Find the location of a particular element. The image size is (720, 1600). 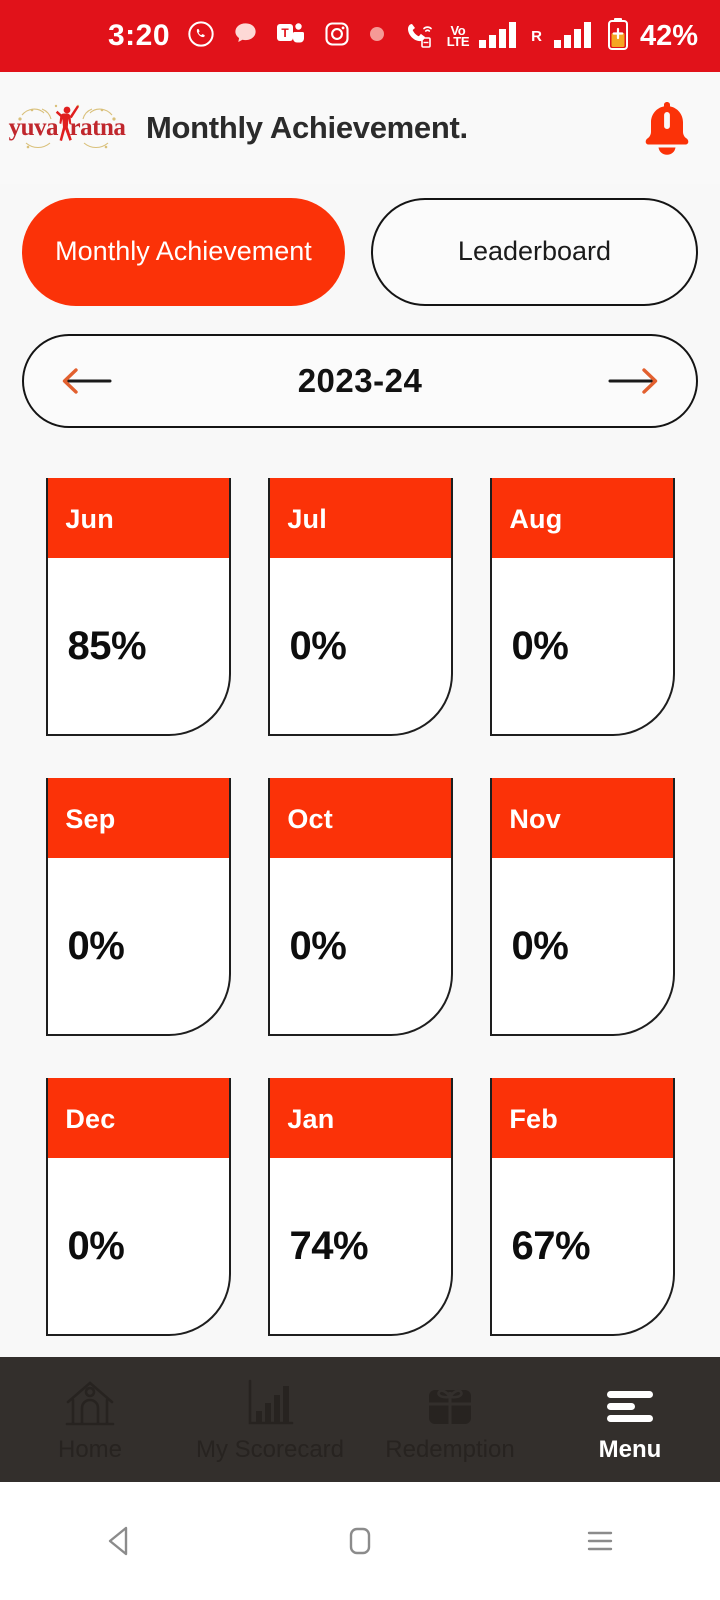

chat-bubble-icon is located at coordinates (245, 36).